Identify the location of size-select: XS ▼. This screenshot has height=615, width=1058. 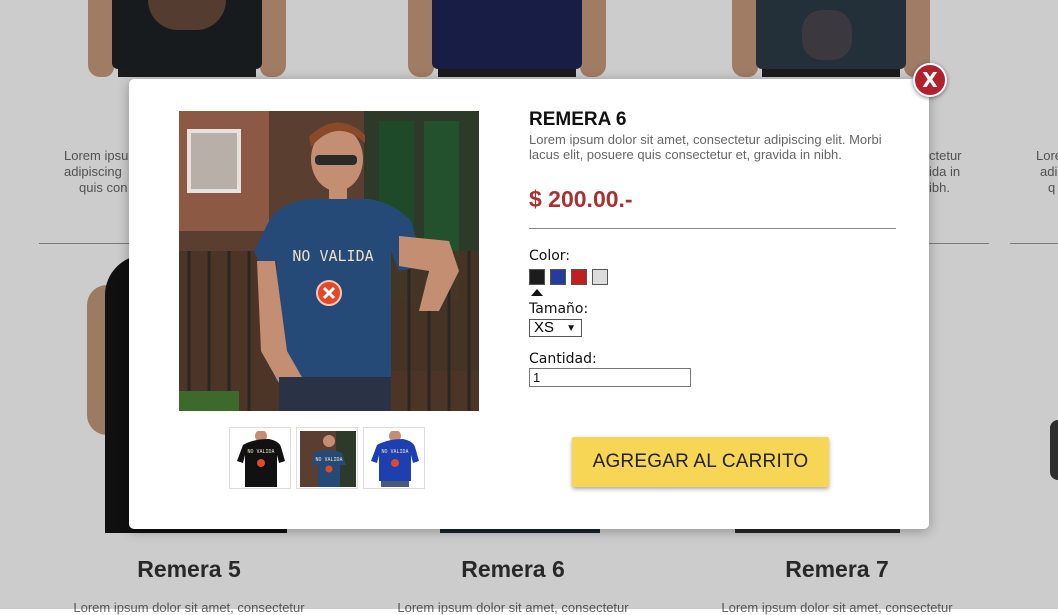
(555, 328).